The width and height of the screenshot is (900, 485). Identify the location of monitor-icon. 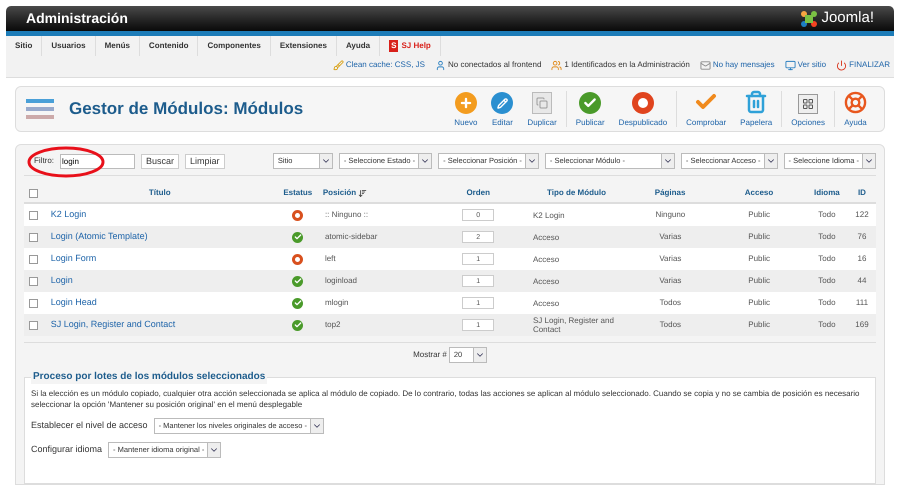
(790, 65).